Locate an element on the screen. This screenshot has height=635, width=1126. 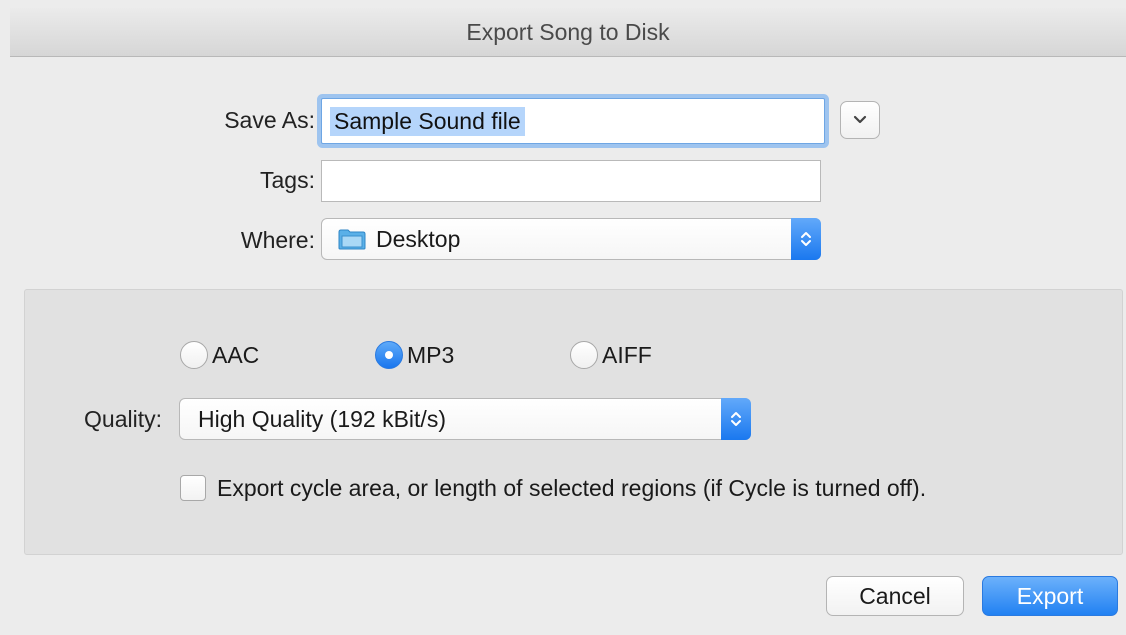
window-title: Export Song to Disk is located at coordinates (568, 32).